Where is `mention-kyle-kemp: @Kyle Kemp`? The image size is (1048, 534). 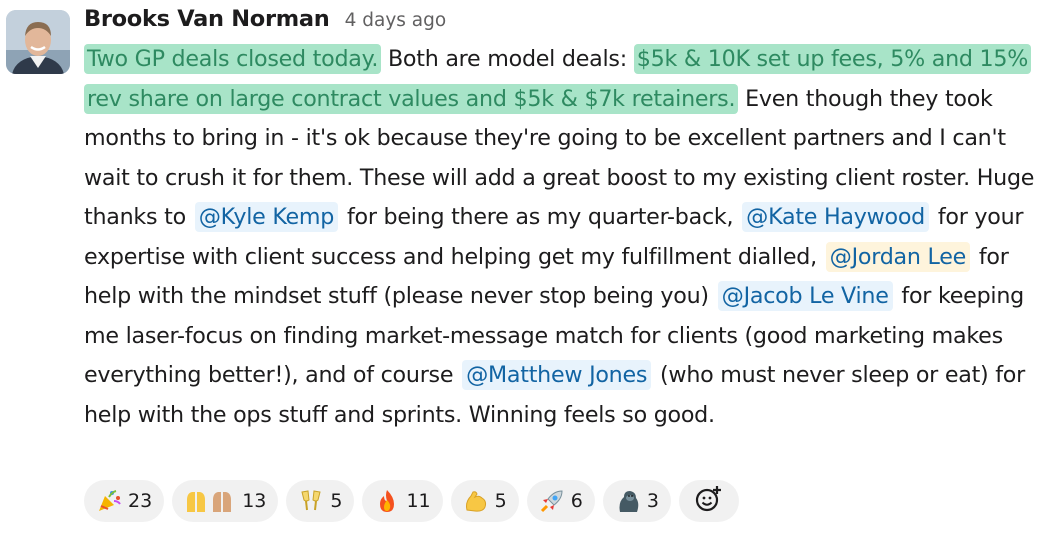
mention-kyle-kemp: @Kyle Kemp is located at coordinates (266, 217).